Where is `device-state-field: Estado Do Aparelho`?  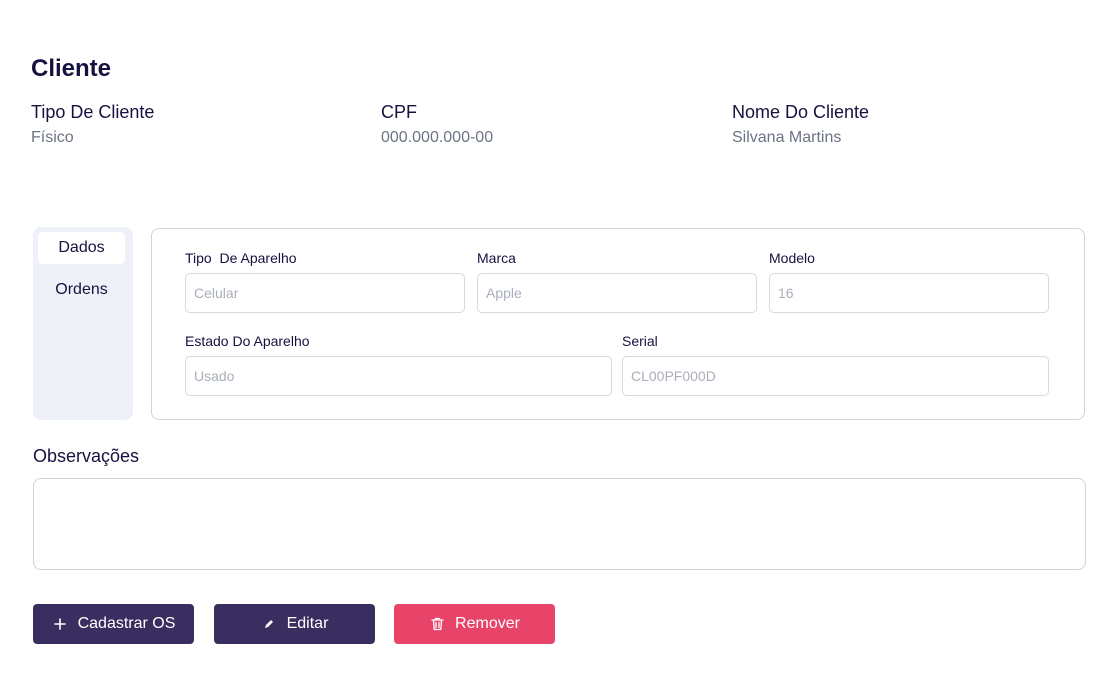 device-state-field: Estado Do Aparelho is located at coordinates (398, 364).